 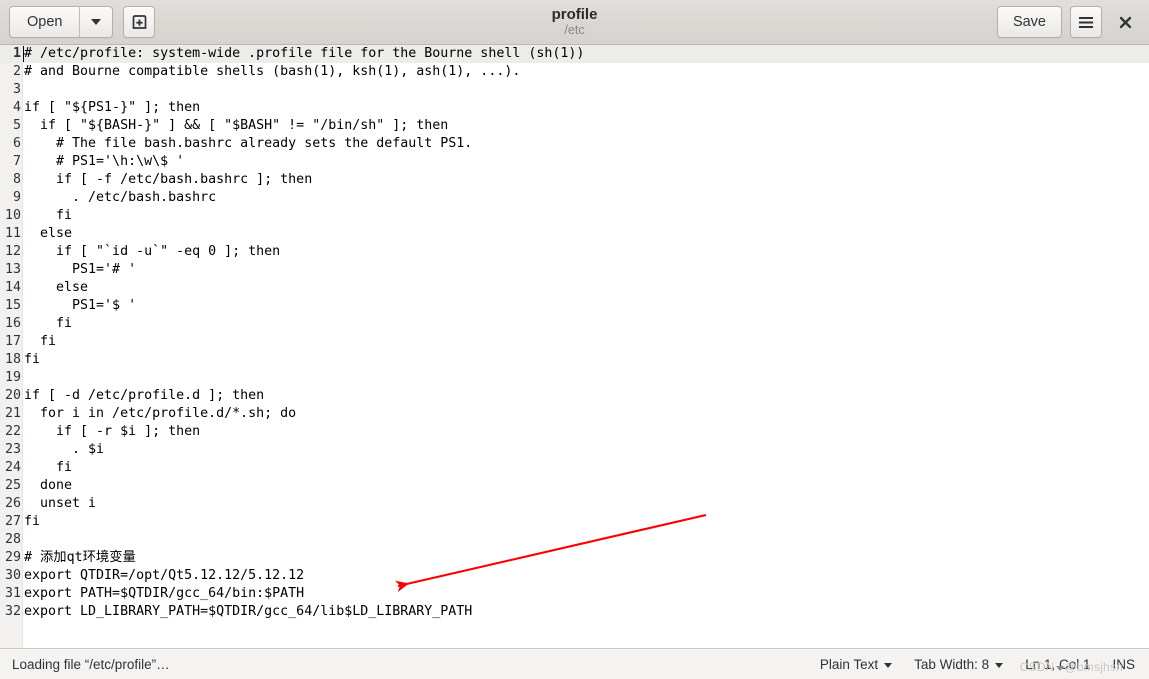 What do you see at coordinates (63, 450) in the screenshot?
I see `line-text: . $i` at bounding box center [63, 450].